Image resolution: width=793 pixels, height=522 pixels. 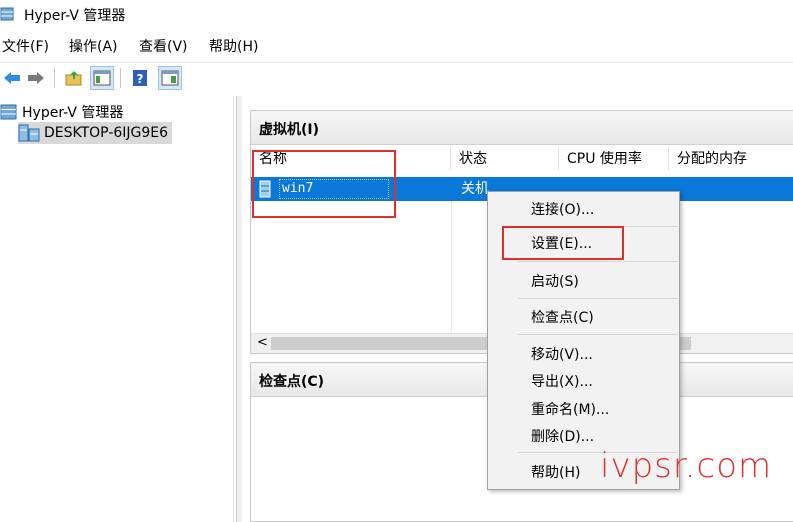 What do you see at coordinates (73, 113) in the screenshot?
I see `tree-item-label: Hyper-V 管理器` at bounding box center [73, 113].